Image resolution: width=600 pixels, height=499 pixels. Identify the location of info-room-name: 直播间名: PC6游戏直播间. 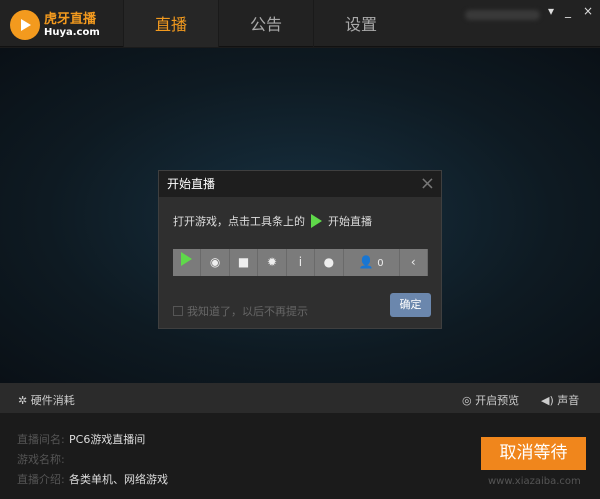
(81, 439).